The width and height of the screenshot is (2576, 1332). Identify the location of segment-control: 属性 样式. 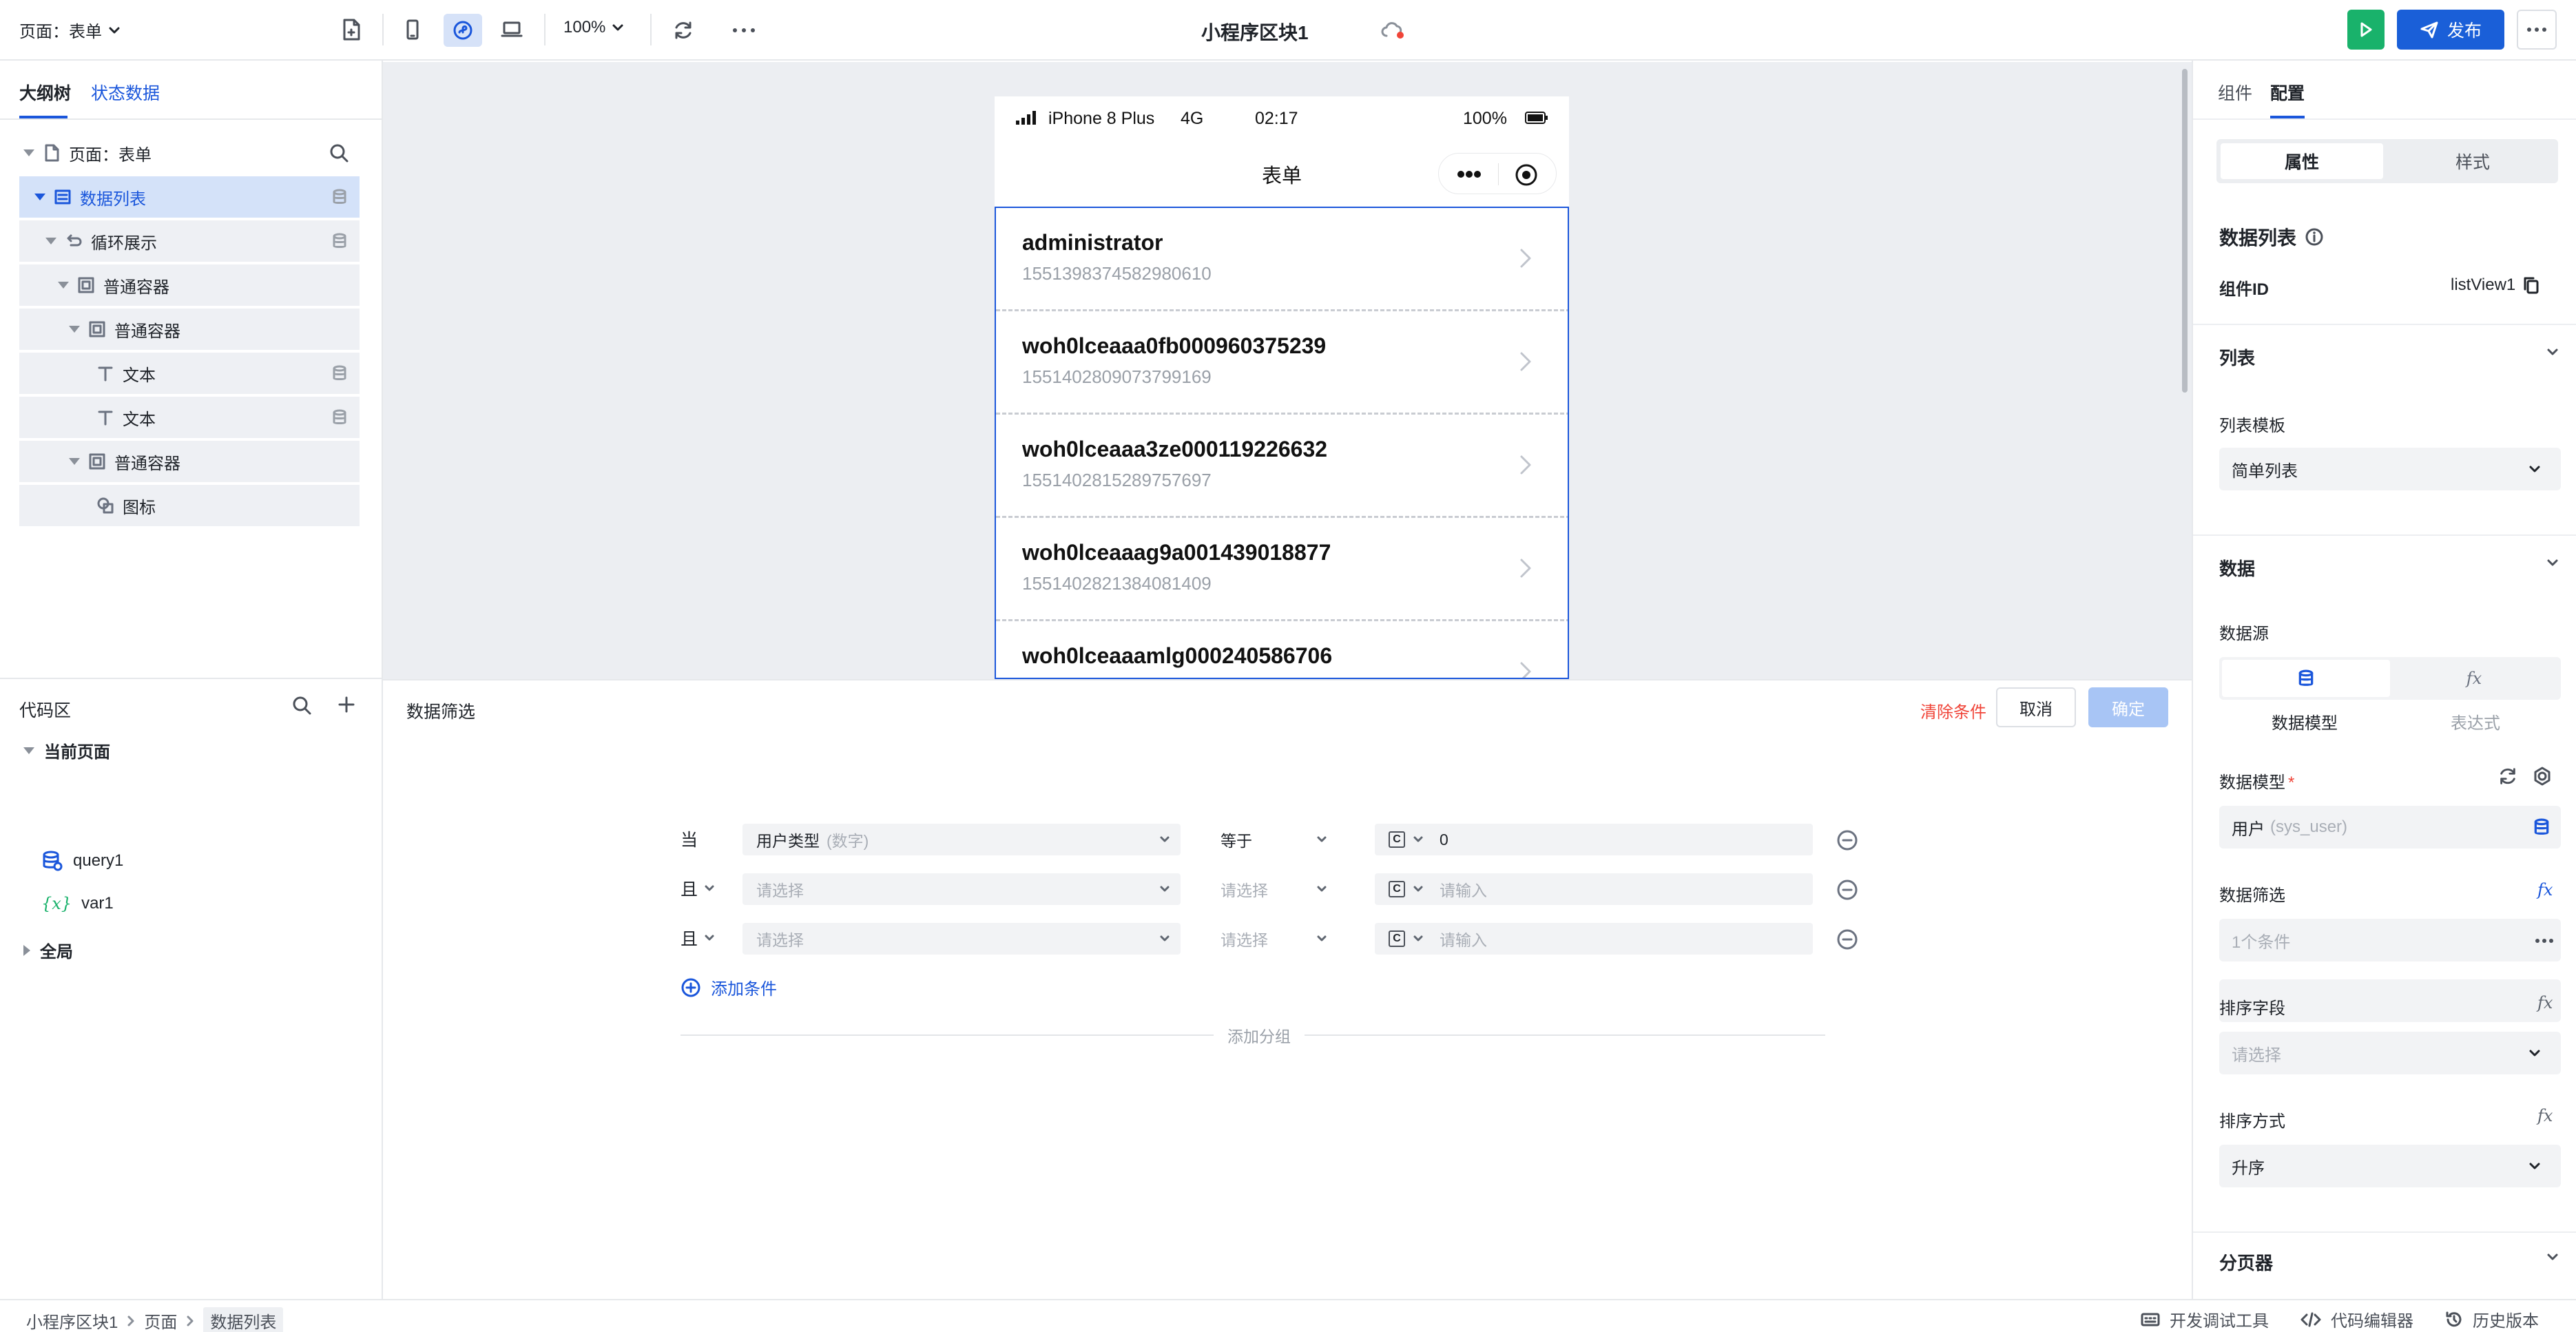
(2387, 161).